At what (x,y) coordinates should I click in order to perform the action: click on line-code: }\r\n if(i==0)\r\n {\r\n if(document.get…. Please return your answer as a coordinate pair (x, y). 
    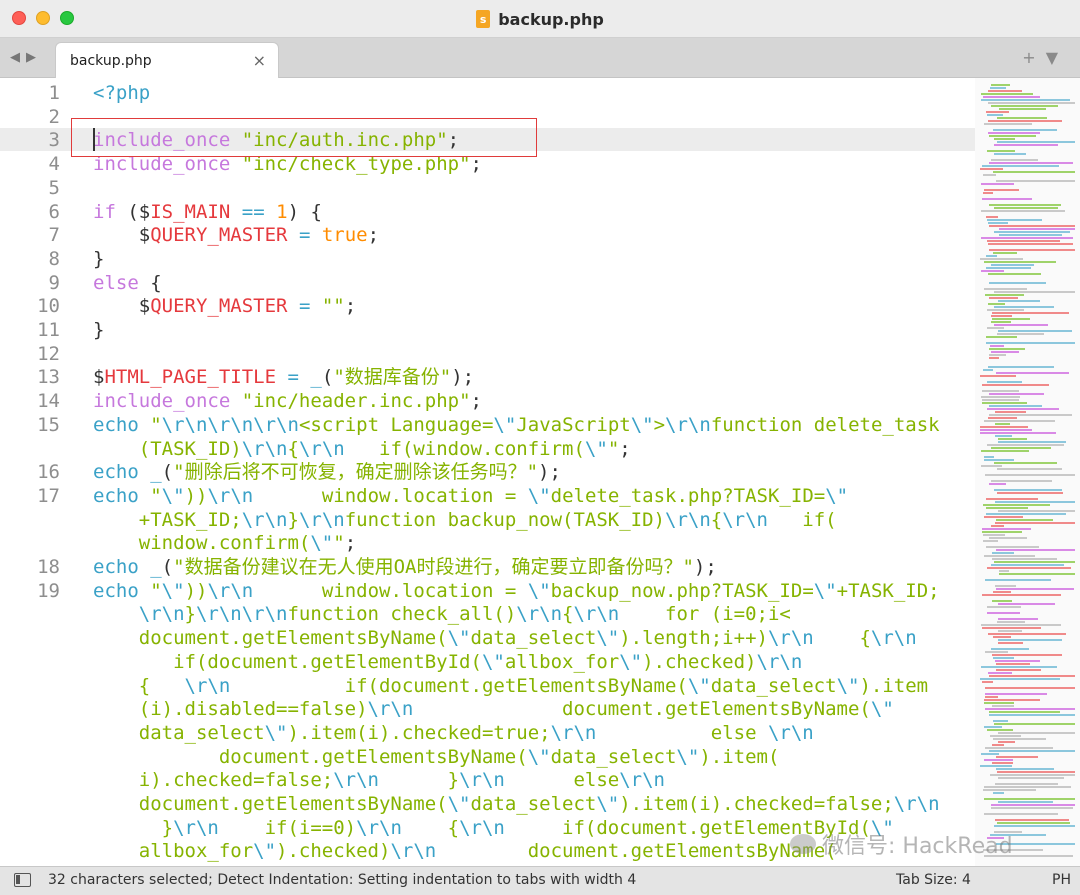
    Looking at the image, I should click on (493, 829).